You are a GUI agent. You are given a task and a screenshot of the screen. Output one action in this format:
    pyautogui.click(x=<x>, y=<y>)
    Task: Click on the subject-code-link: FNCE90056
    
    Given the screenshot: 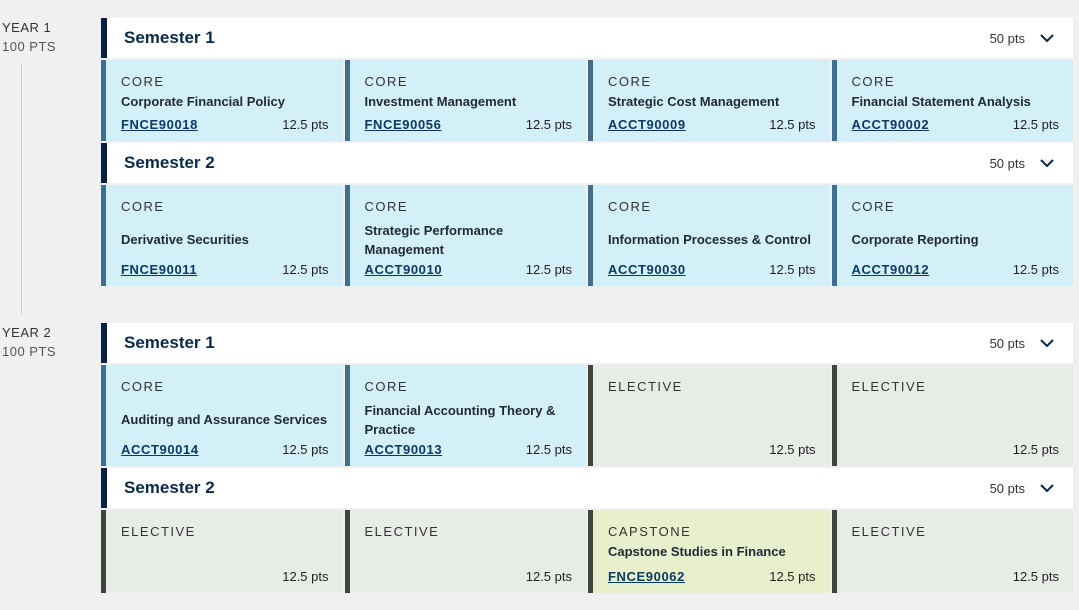 What is the action you would take?
    pyautogui.click(x=403, y=124)
    